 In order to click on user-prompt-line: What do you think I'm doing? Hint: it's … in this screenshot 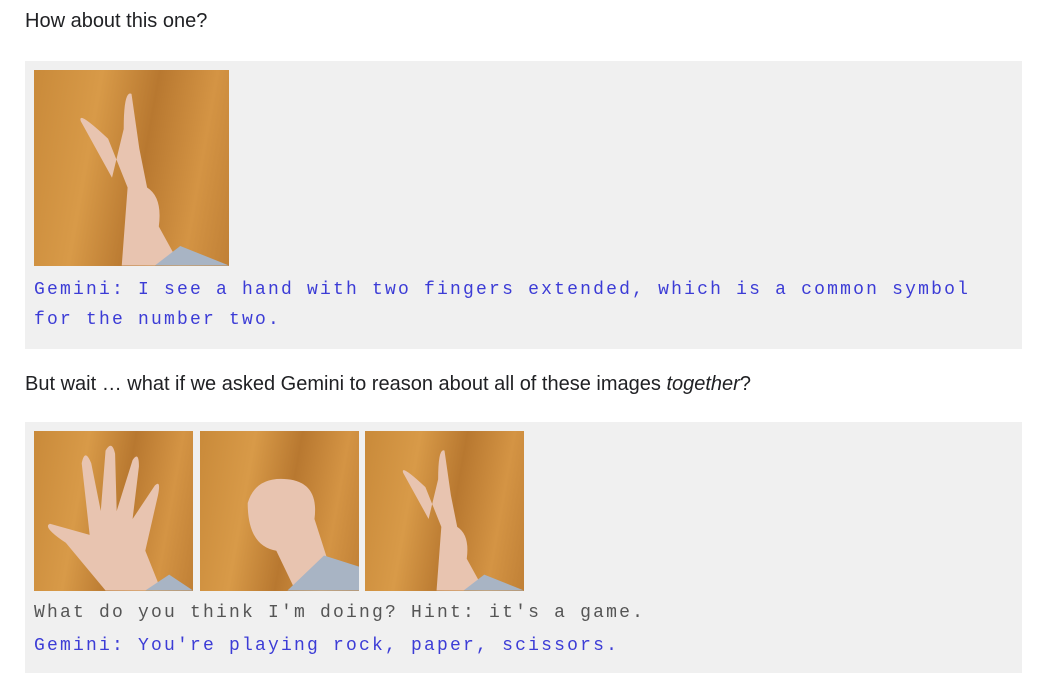, I will do `click(340, 613)`.